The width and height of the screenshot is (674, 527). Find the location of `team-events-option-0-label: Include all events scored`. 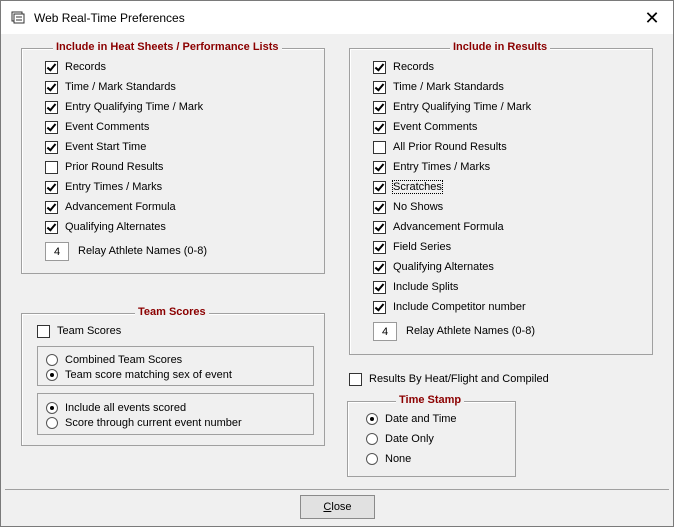

team-events-option-0-label: Include all events scored is located at coordinates (126, 408).